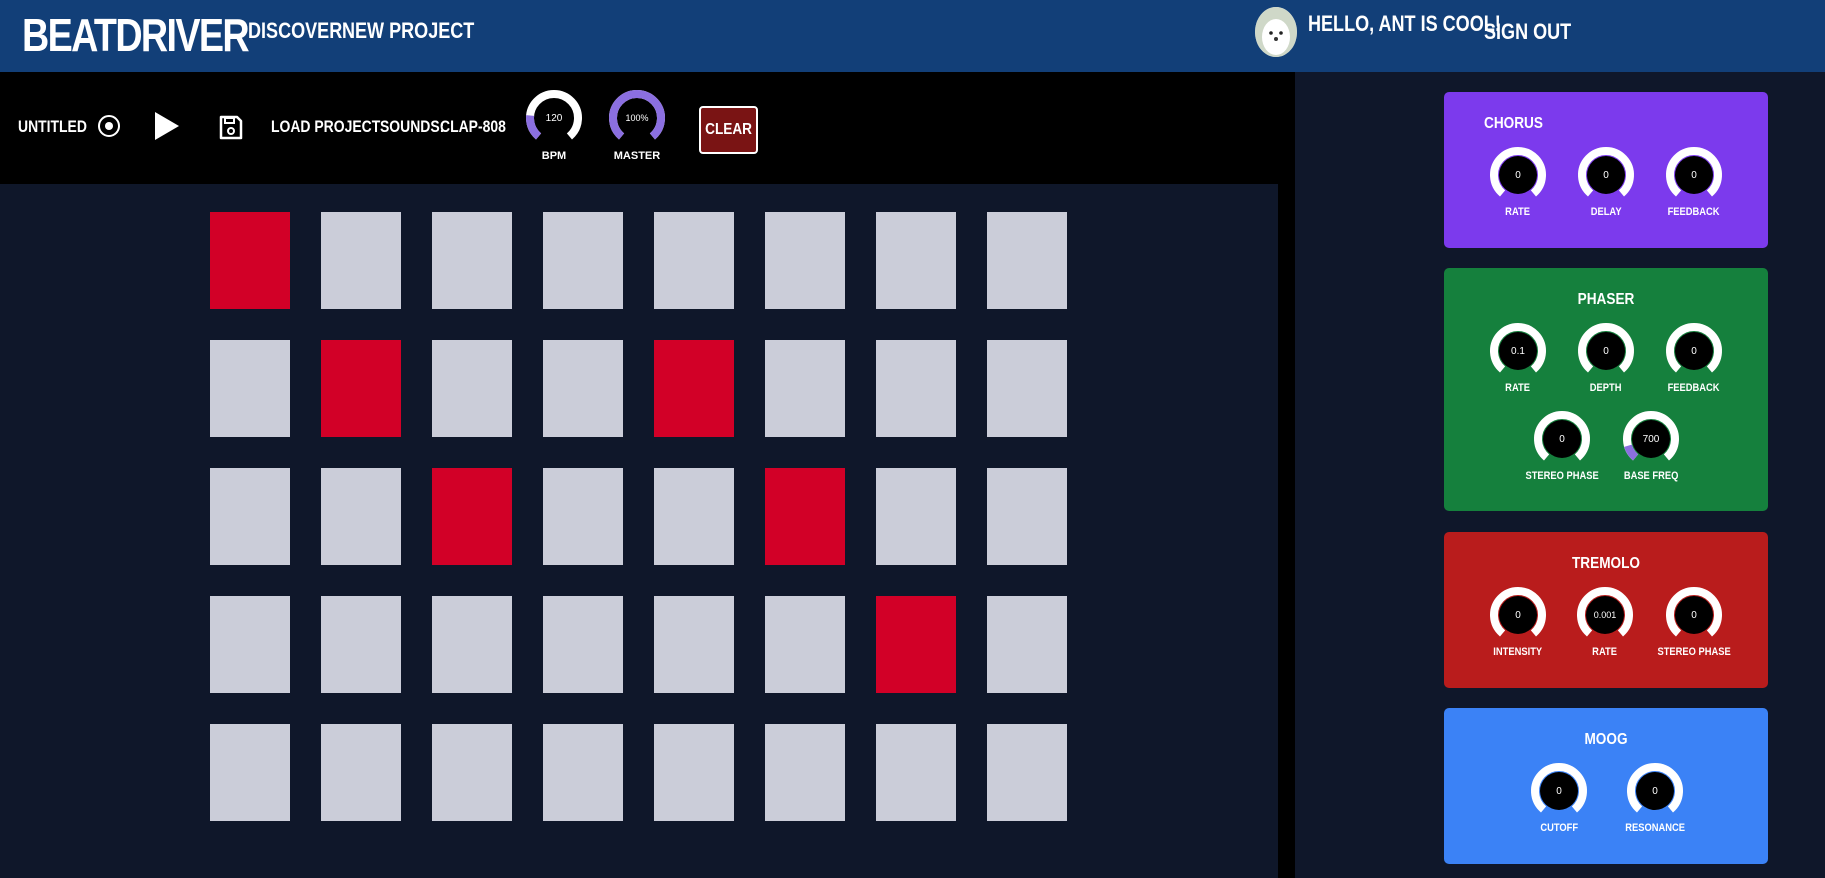 The width and height of the screenshot is (1825, 878). What do you see at coordinates (473, 127) in the screenshot?
I see `sound-select: CLAP-808` at bounding box center [473, 127].